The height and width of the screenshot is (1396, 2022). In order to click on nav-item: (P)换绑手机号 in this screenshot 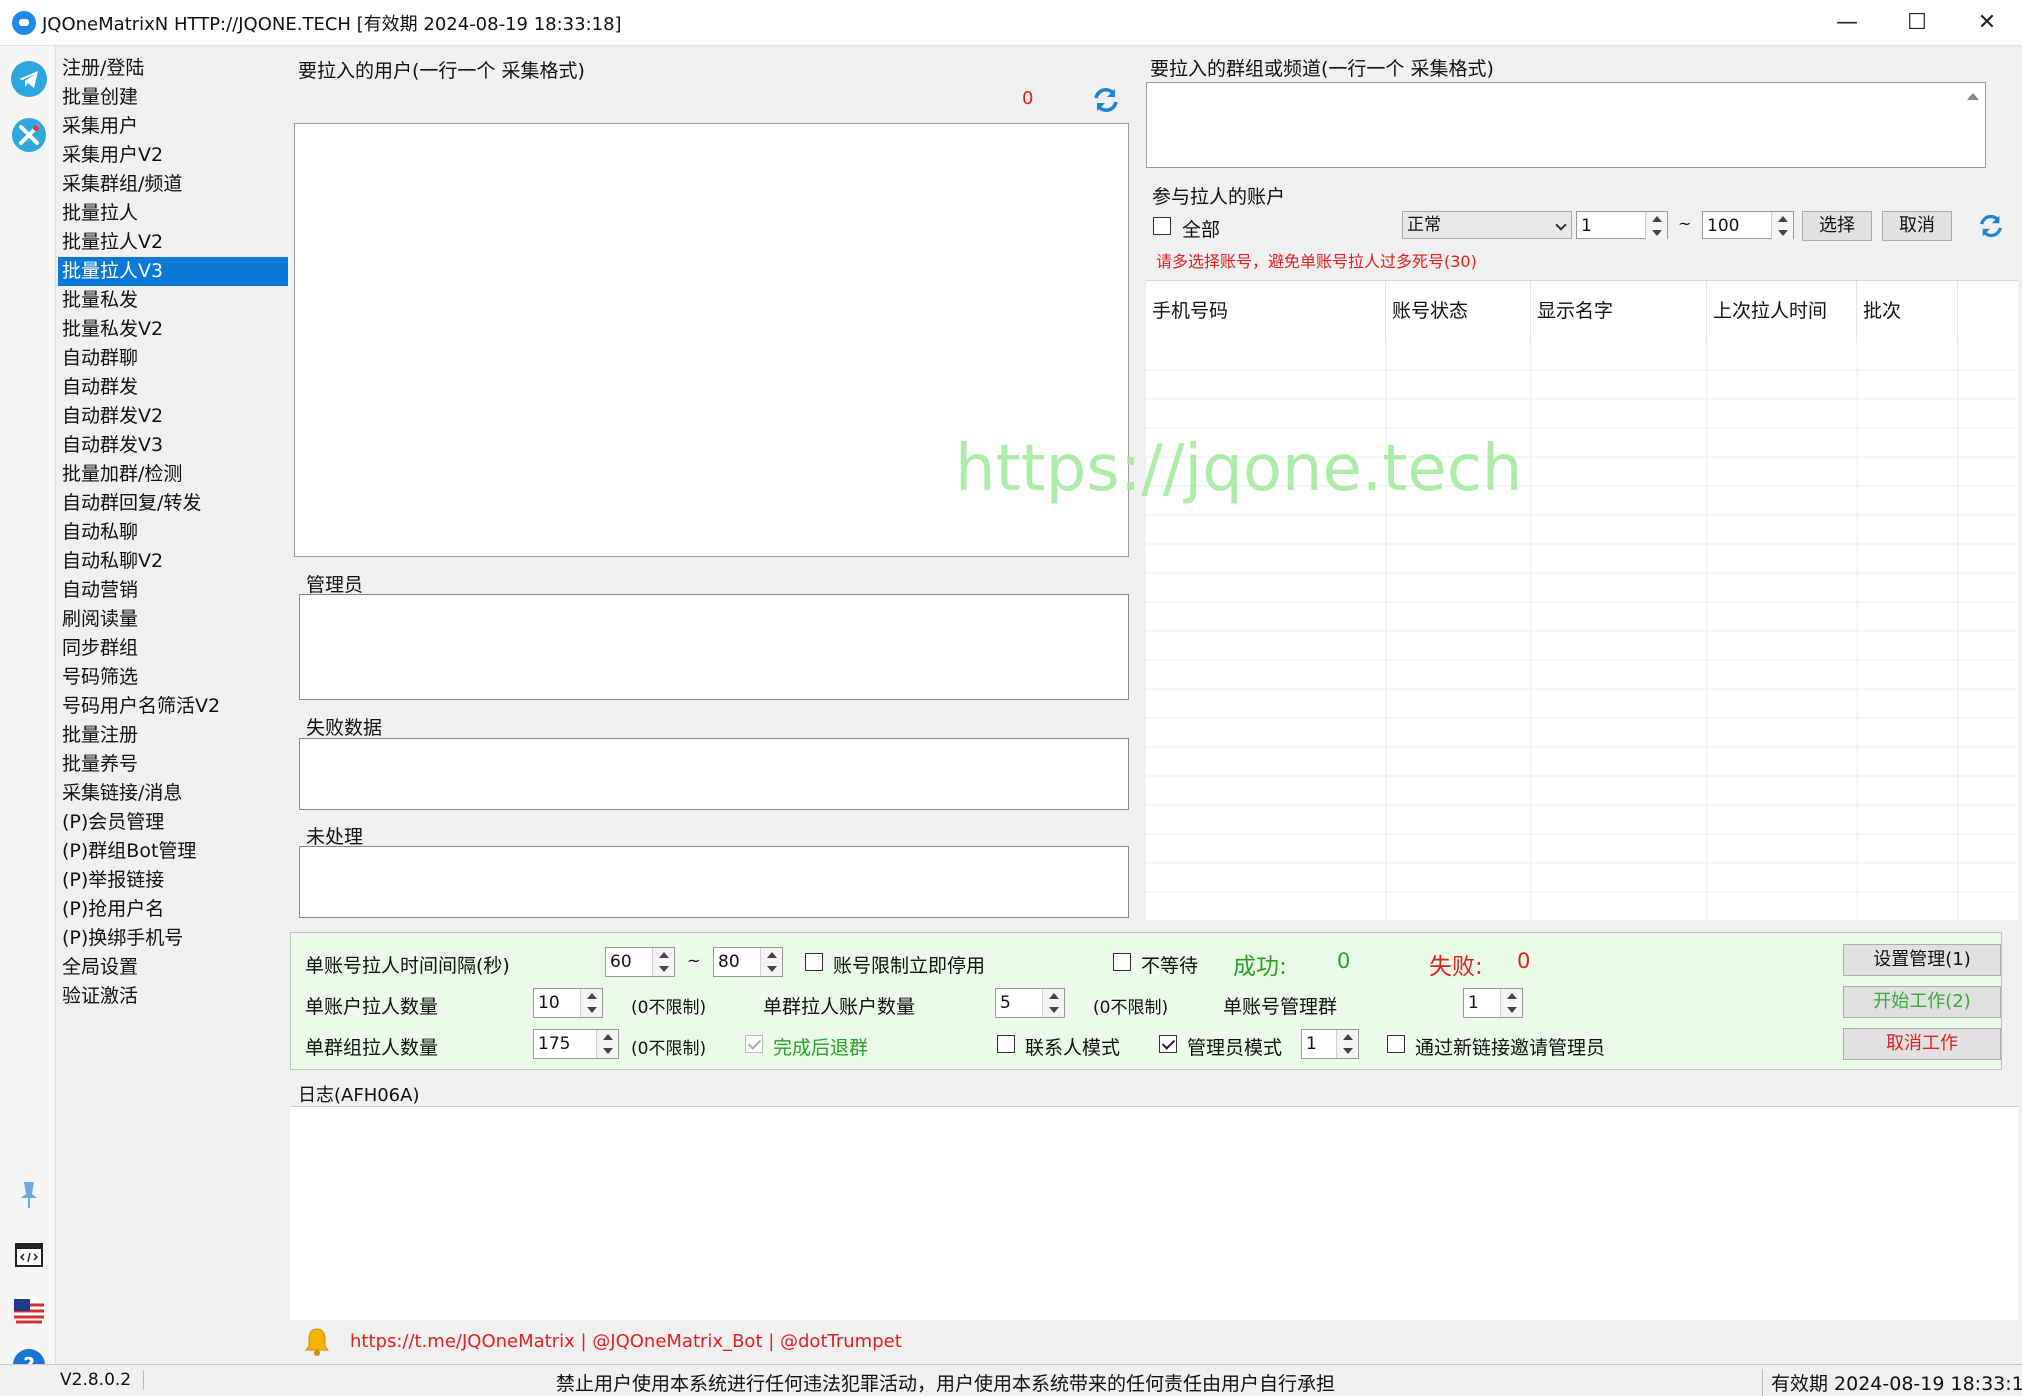, I will do `click(173, 938)`.